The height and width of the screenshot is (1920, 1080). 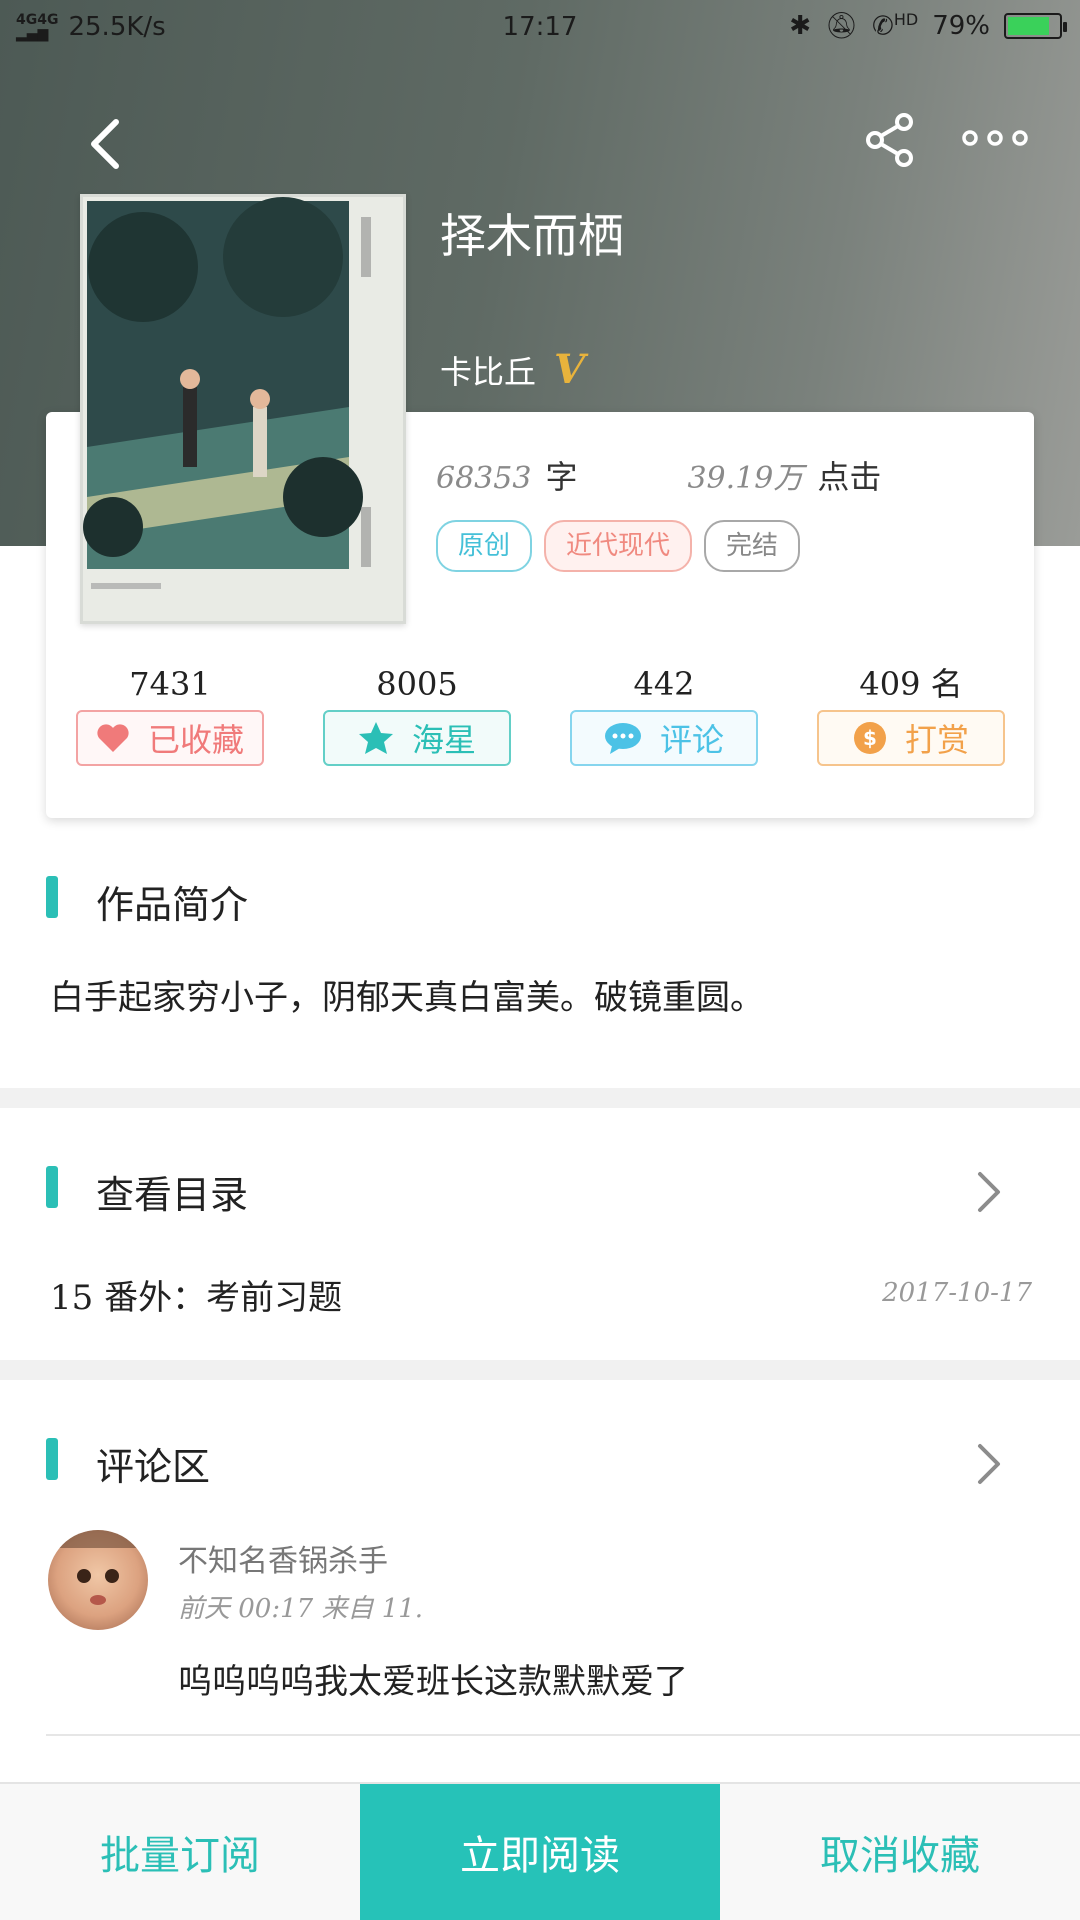 What do you see at coordinates (52, 897) in the screenshot?
I see `intro-section-marker` at bounding box center [52, 897].